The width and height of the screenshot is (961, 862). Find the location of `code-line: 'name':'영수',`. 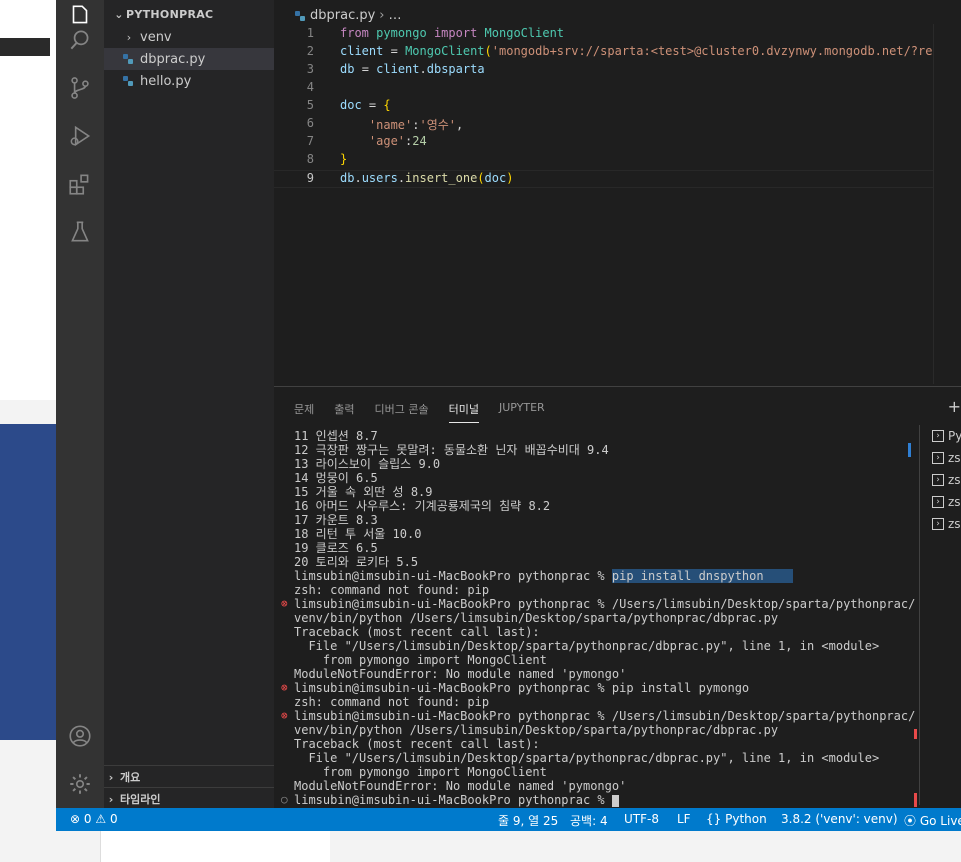

code-line: 'name':'영수', is located at coordinates (416, 125).